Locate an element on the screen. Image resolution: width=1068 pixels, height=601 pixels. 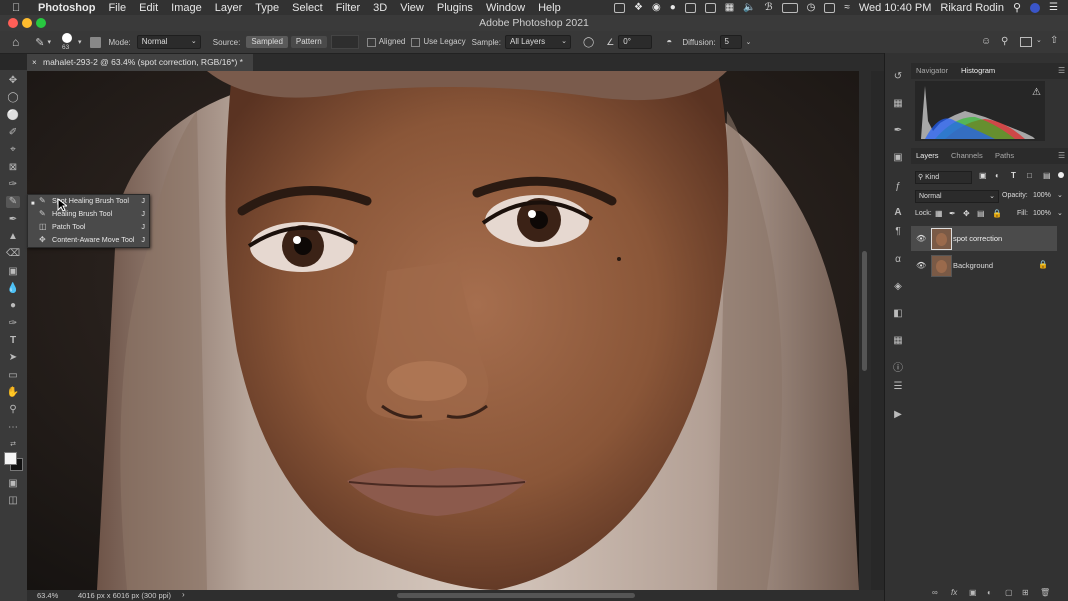
lock-artboard-icon: ▤ is located at coordinates (981, 213).